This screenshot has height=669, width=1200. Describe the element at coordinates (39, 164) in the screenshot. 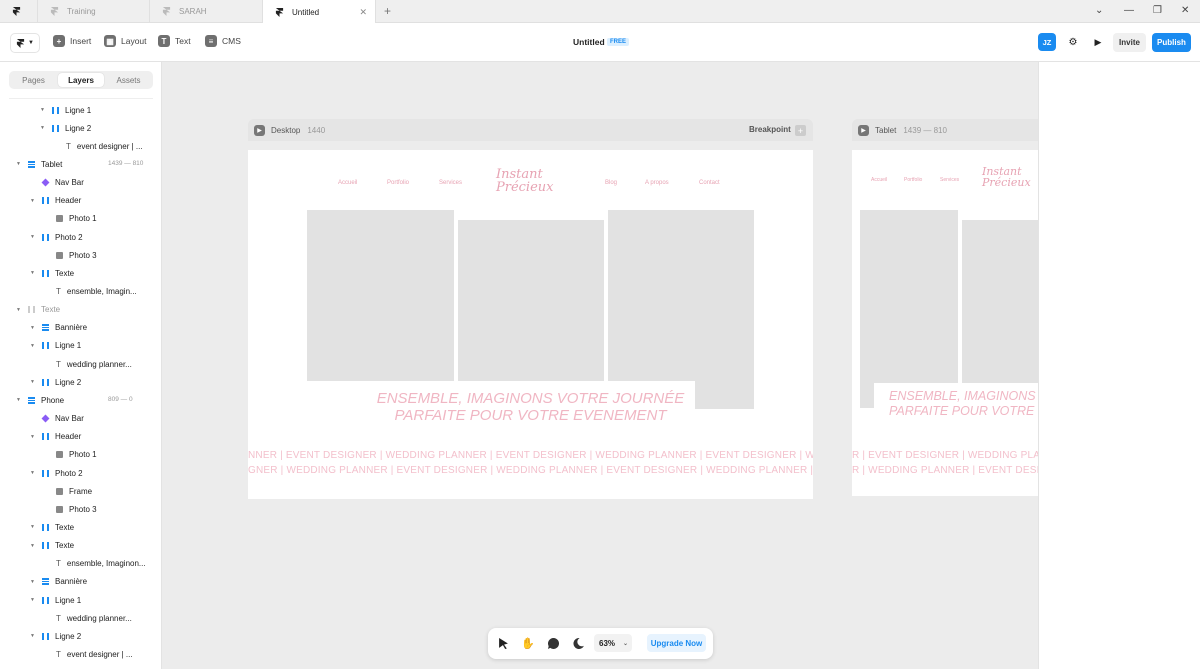

I see `layer-row: ▼ Tablet` at that location.